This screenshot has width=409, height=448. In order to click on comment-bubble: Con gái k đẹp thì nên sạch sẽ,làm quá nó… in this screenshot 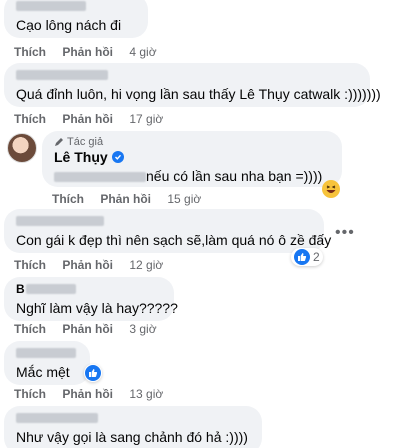, I will do `click(168, 231)`.